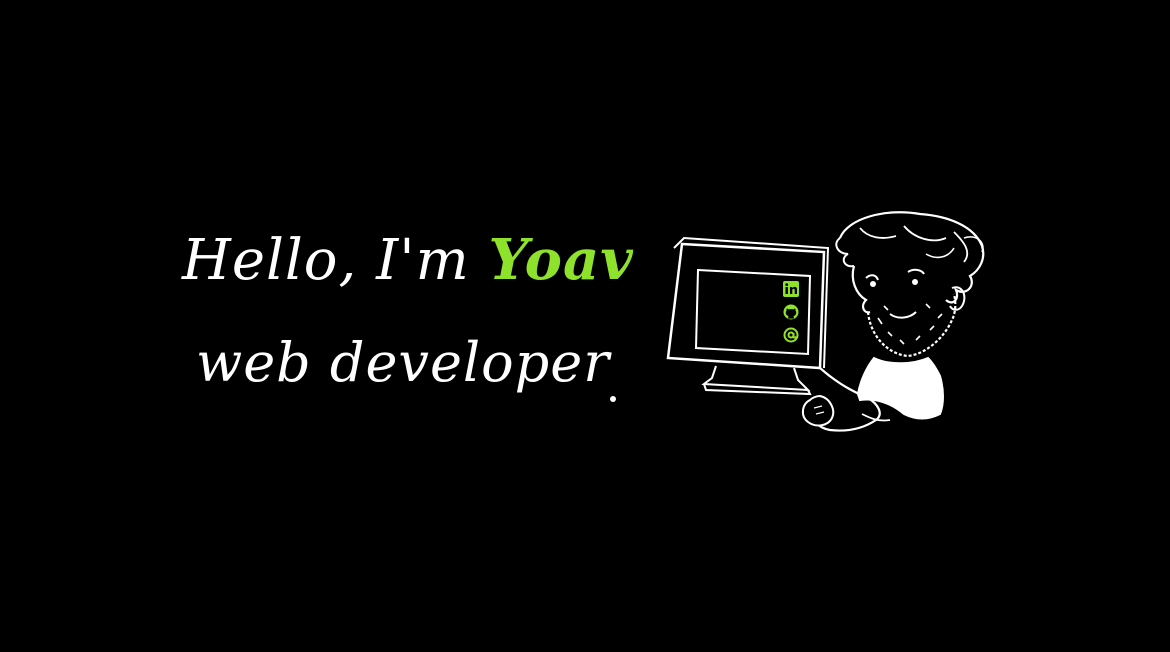 This screenshot has height=652, width=1170. I want to click on face-outline, so click(861, 289).